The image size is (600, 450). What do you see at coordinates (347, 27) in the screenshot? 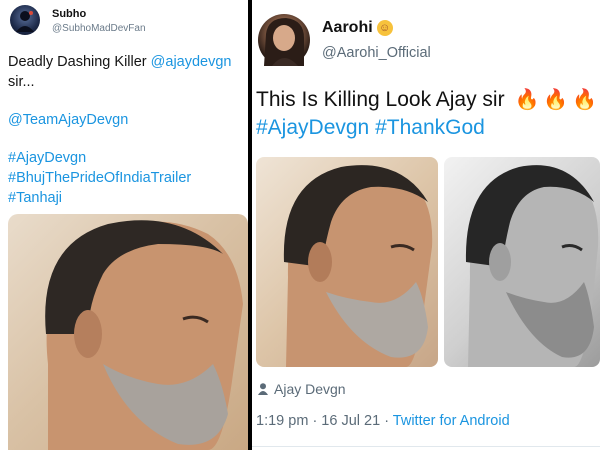
I see `display-name-text: Aarohi` at bounding box center [347, 27].